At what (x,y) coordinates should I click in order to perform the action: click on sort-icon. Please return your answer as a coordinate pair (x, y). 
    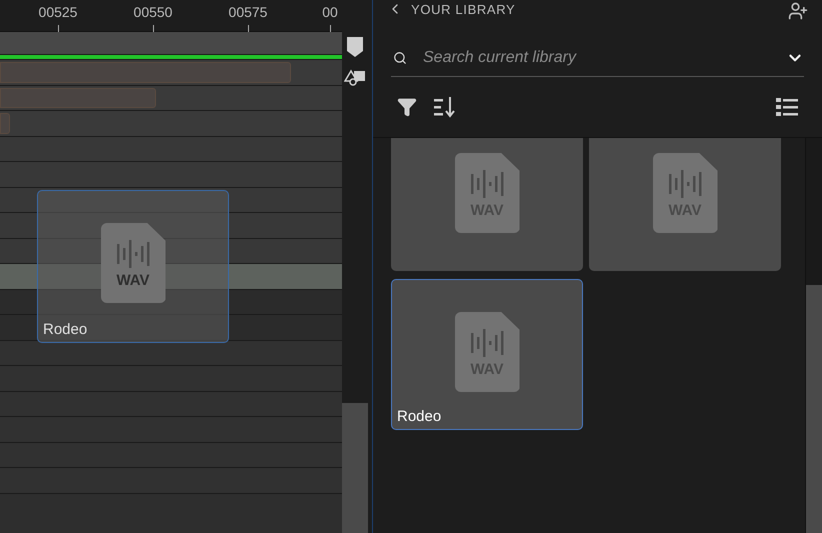
    Looking at the image, I should click on (445, 107).